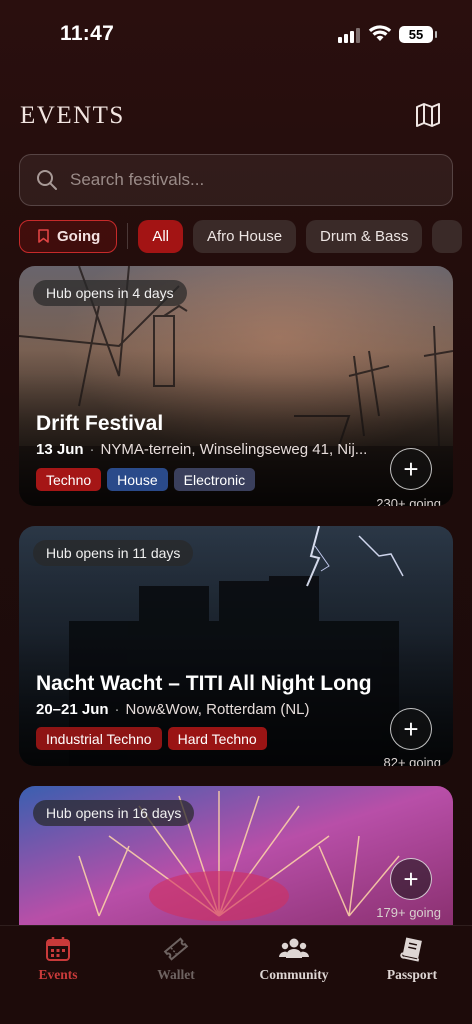  Describe the element at coordinates (236, 32) in the screenshot. I see `status-bar: 11:47 55` at that location.